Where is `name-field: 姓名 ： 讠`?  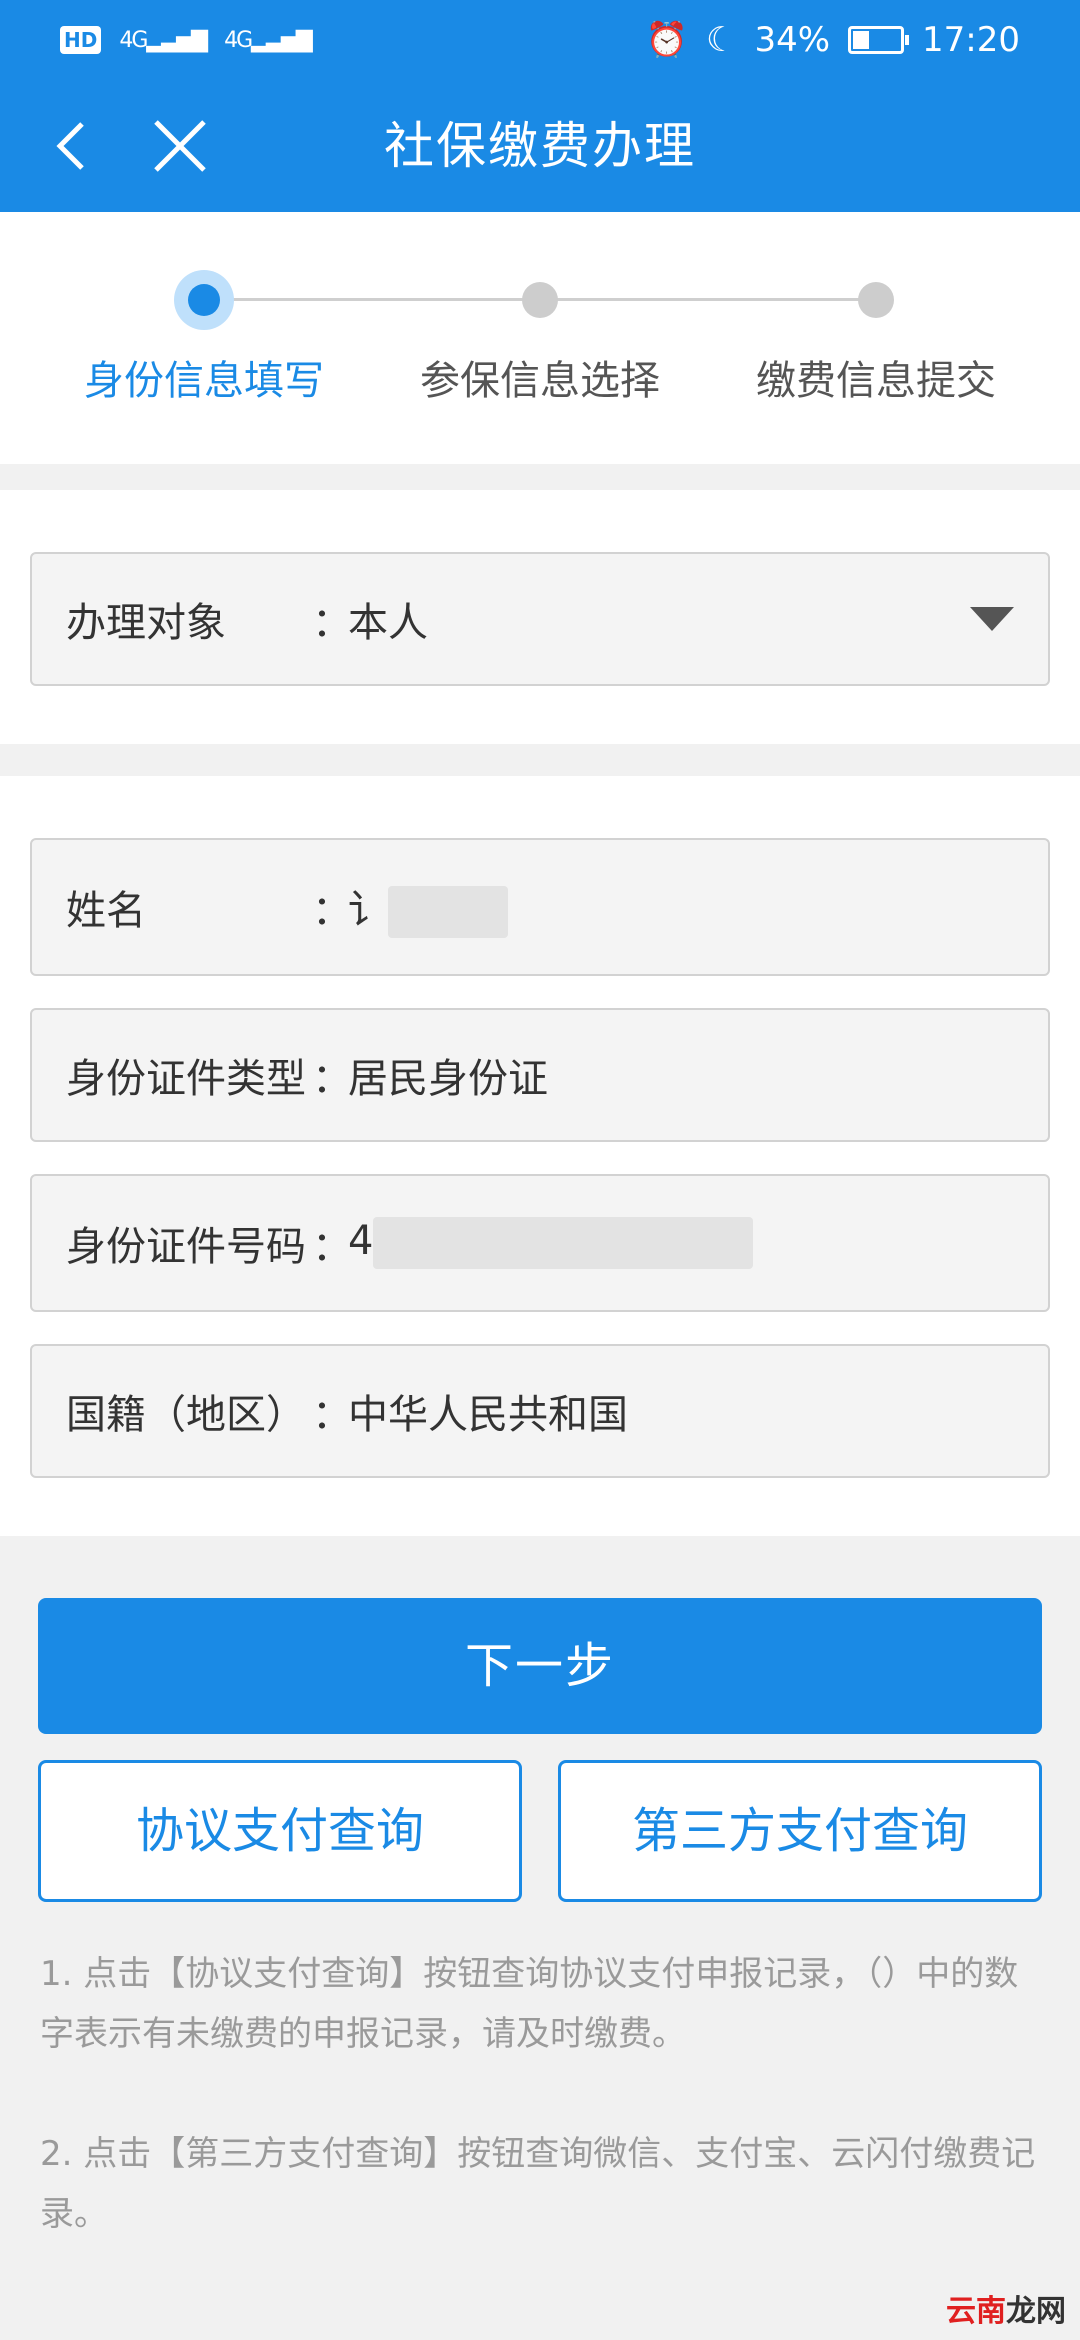 name-field: 姓名 ： 讠 is located at coordinates (540, 907).